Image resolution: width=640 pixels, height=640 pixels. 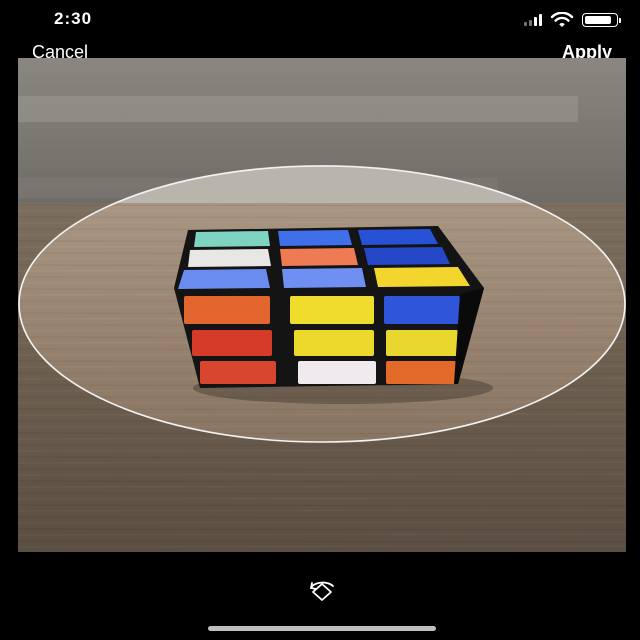 I want to click on status-icons, so click(x=572, y=20).